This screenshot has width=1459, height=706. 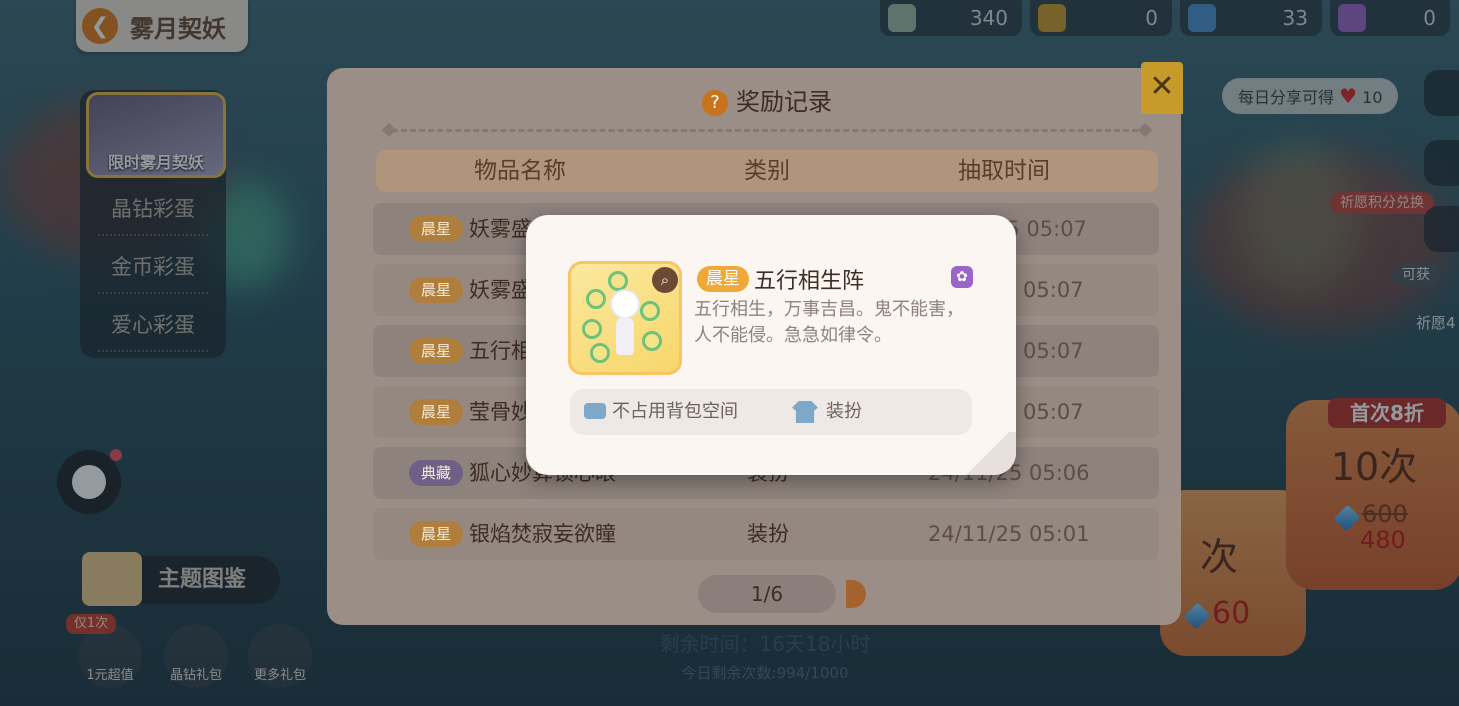 I want to click on help-icon: ?, so click(x=715, y=103).